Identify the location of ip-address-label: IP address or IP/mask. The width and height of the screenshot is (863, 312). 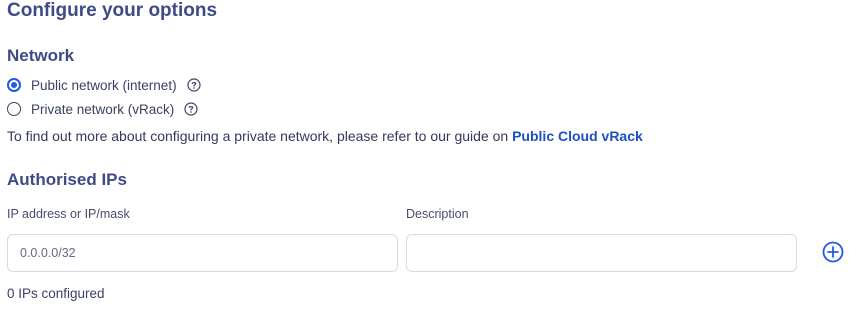
(68, 214).